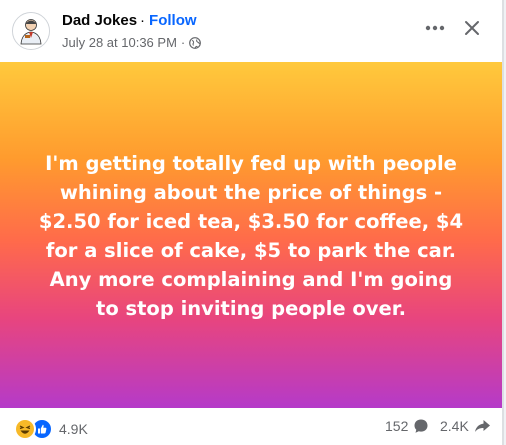  I want to click on share-count: 2.4K, so click(454, 426).